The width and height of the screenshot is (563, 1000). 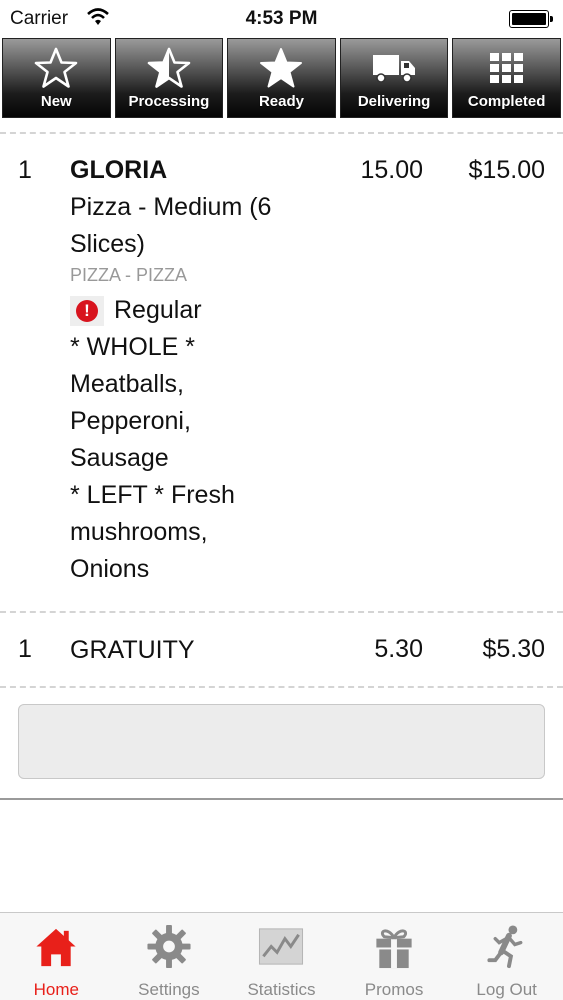 What do you see at coordinates (398, 649) in the screenshot?
I see `item-unit-price: 5.30` at bounding box center [398, 649].